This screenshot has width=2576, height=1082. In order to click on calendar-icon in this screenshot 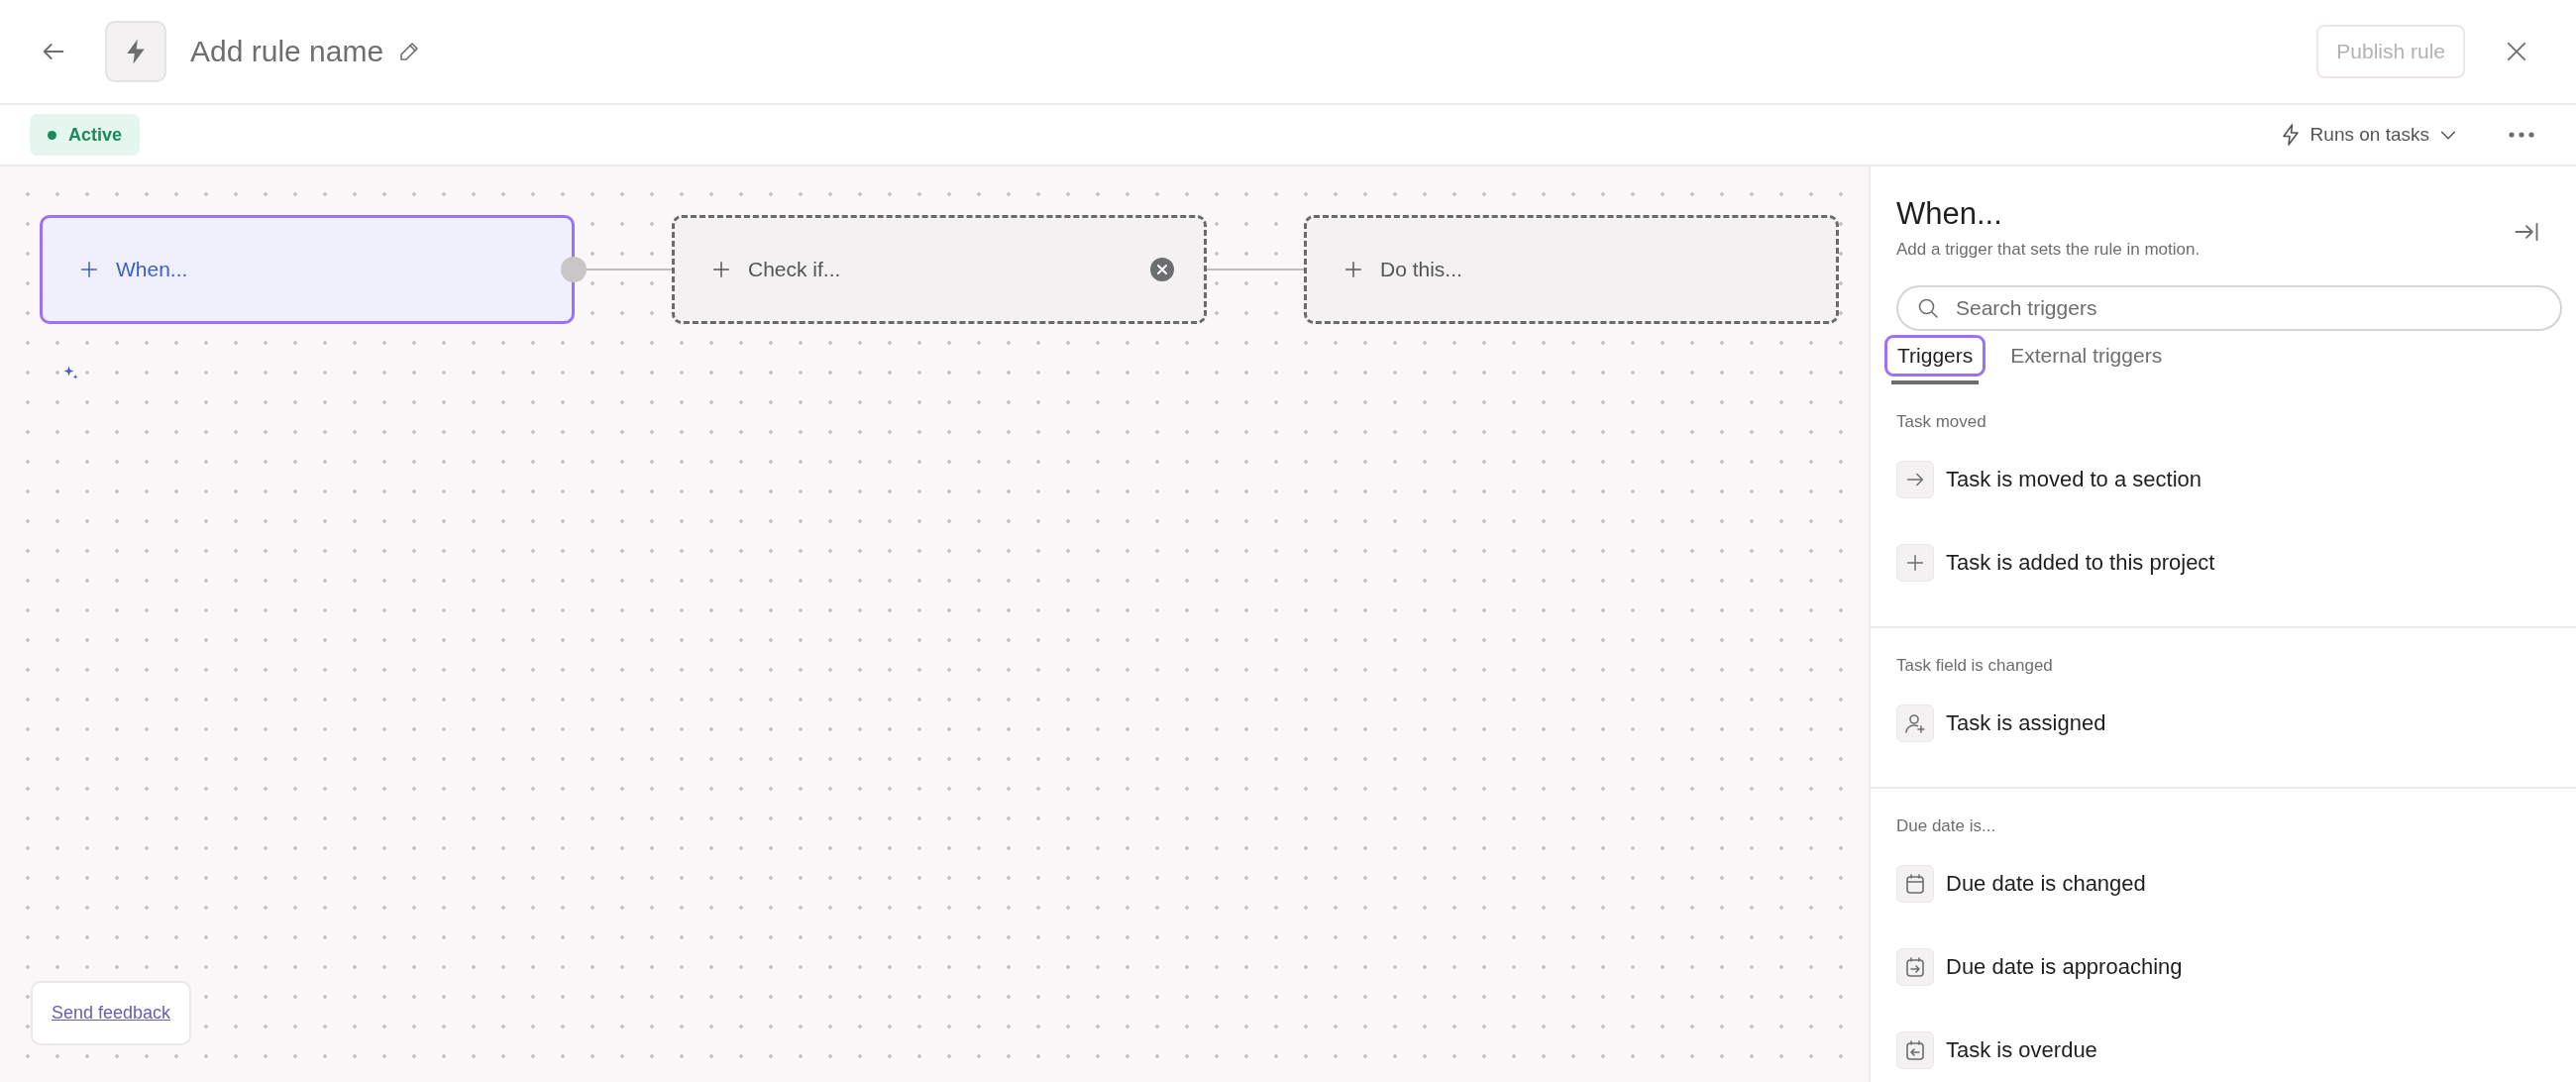, I will do `click(1915, 884)`.